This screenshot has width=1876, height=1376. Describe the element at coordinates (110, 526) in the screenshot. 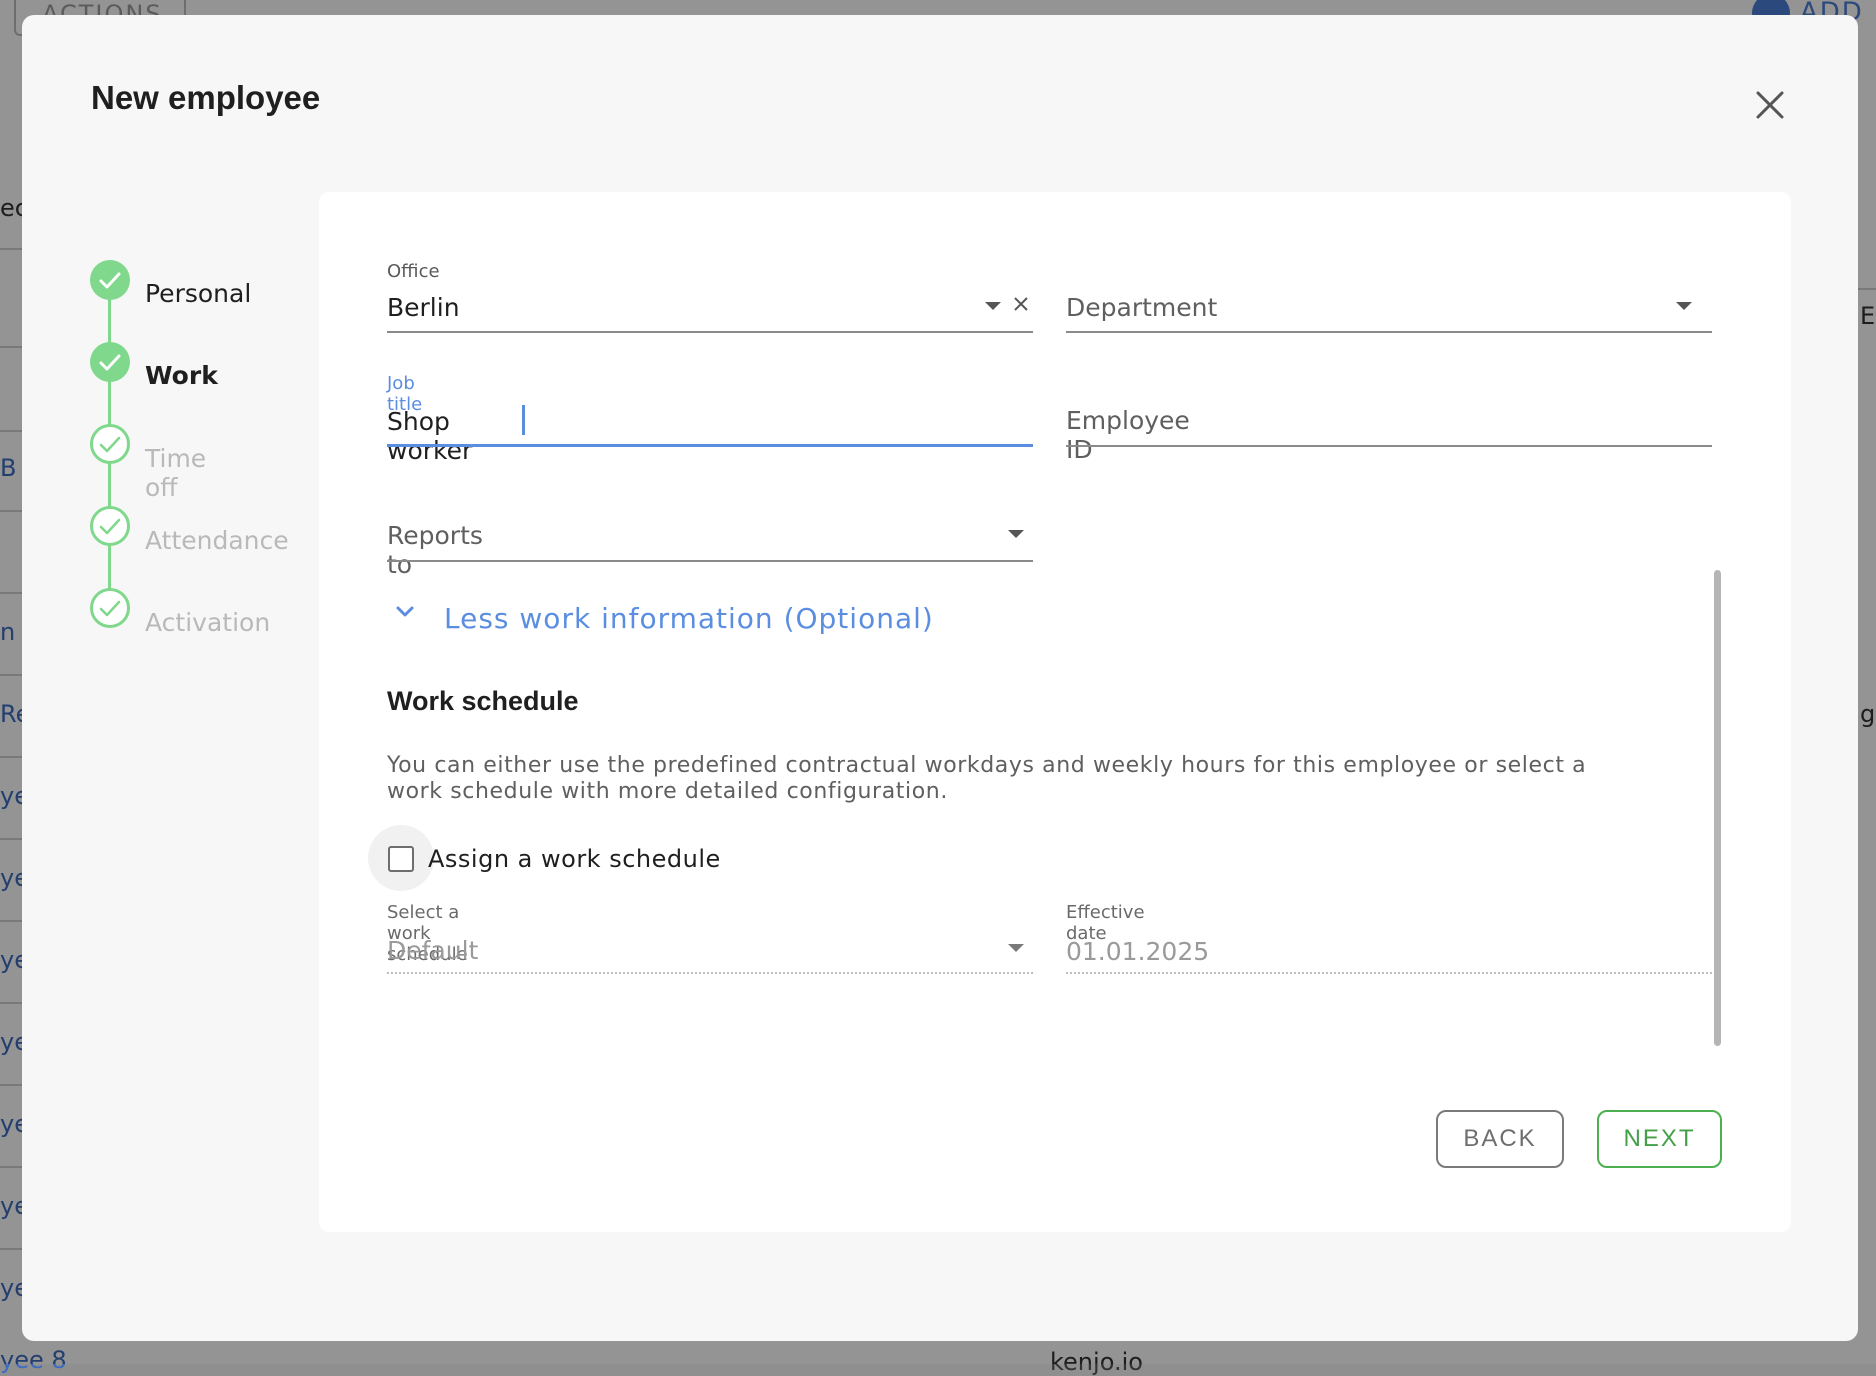

I see `step-attendance-check-icon` at that location.